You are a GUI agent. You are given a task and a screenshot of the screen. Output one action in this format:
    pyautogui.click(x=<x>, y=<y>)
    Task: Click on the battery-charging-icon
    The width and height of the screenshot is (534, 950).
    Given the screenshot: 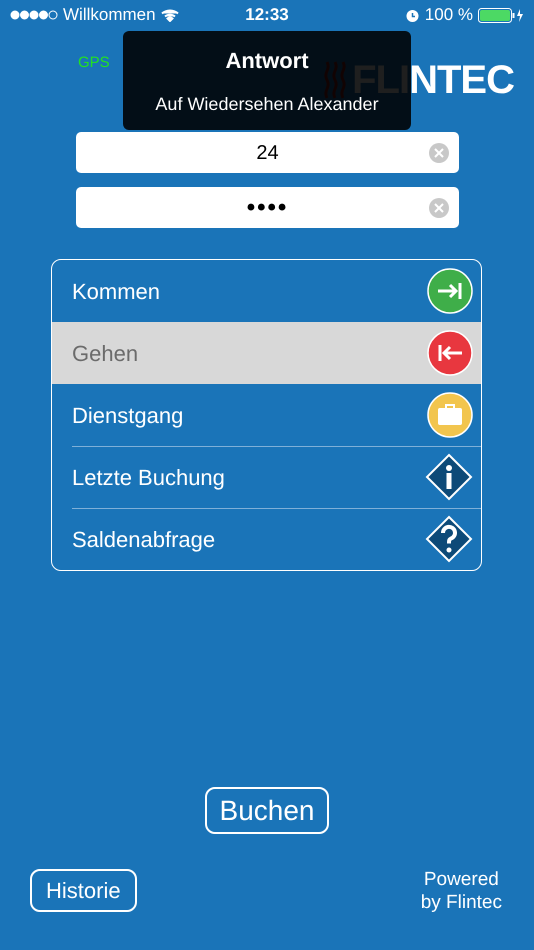 What is the action you would take?
    pyautogui.click(x=501, y=15)
    